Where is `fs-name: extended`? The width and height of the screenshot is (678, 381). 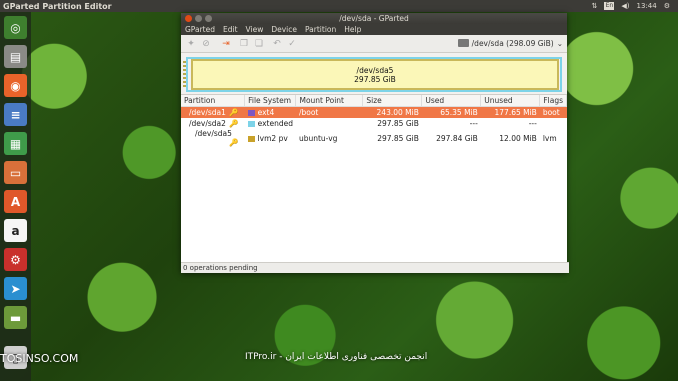
fs-name: extended is located at coordinates (275, 123).